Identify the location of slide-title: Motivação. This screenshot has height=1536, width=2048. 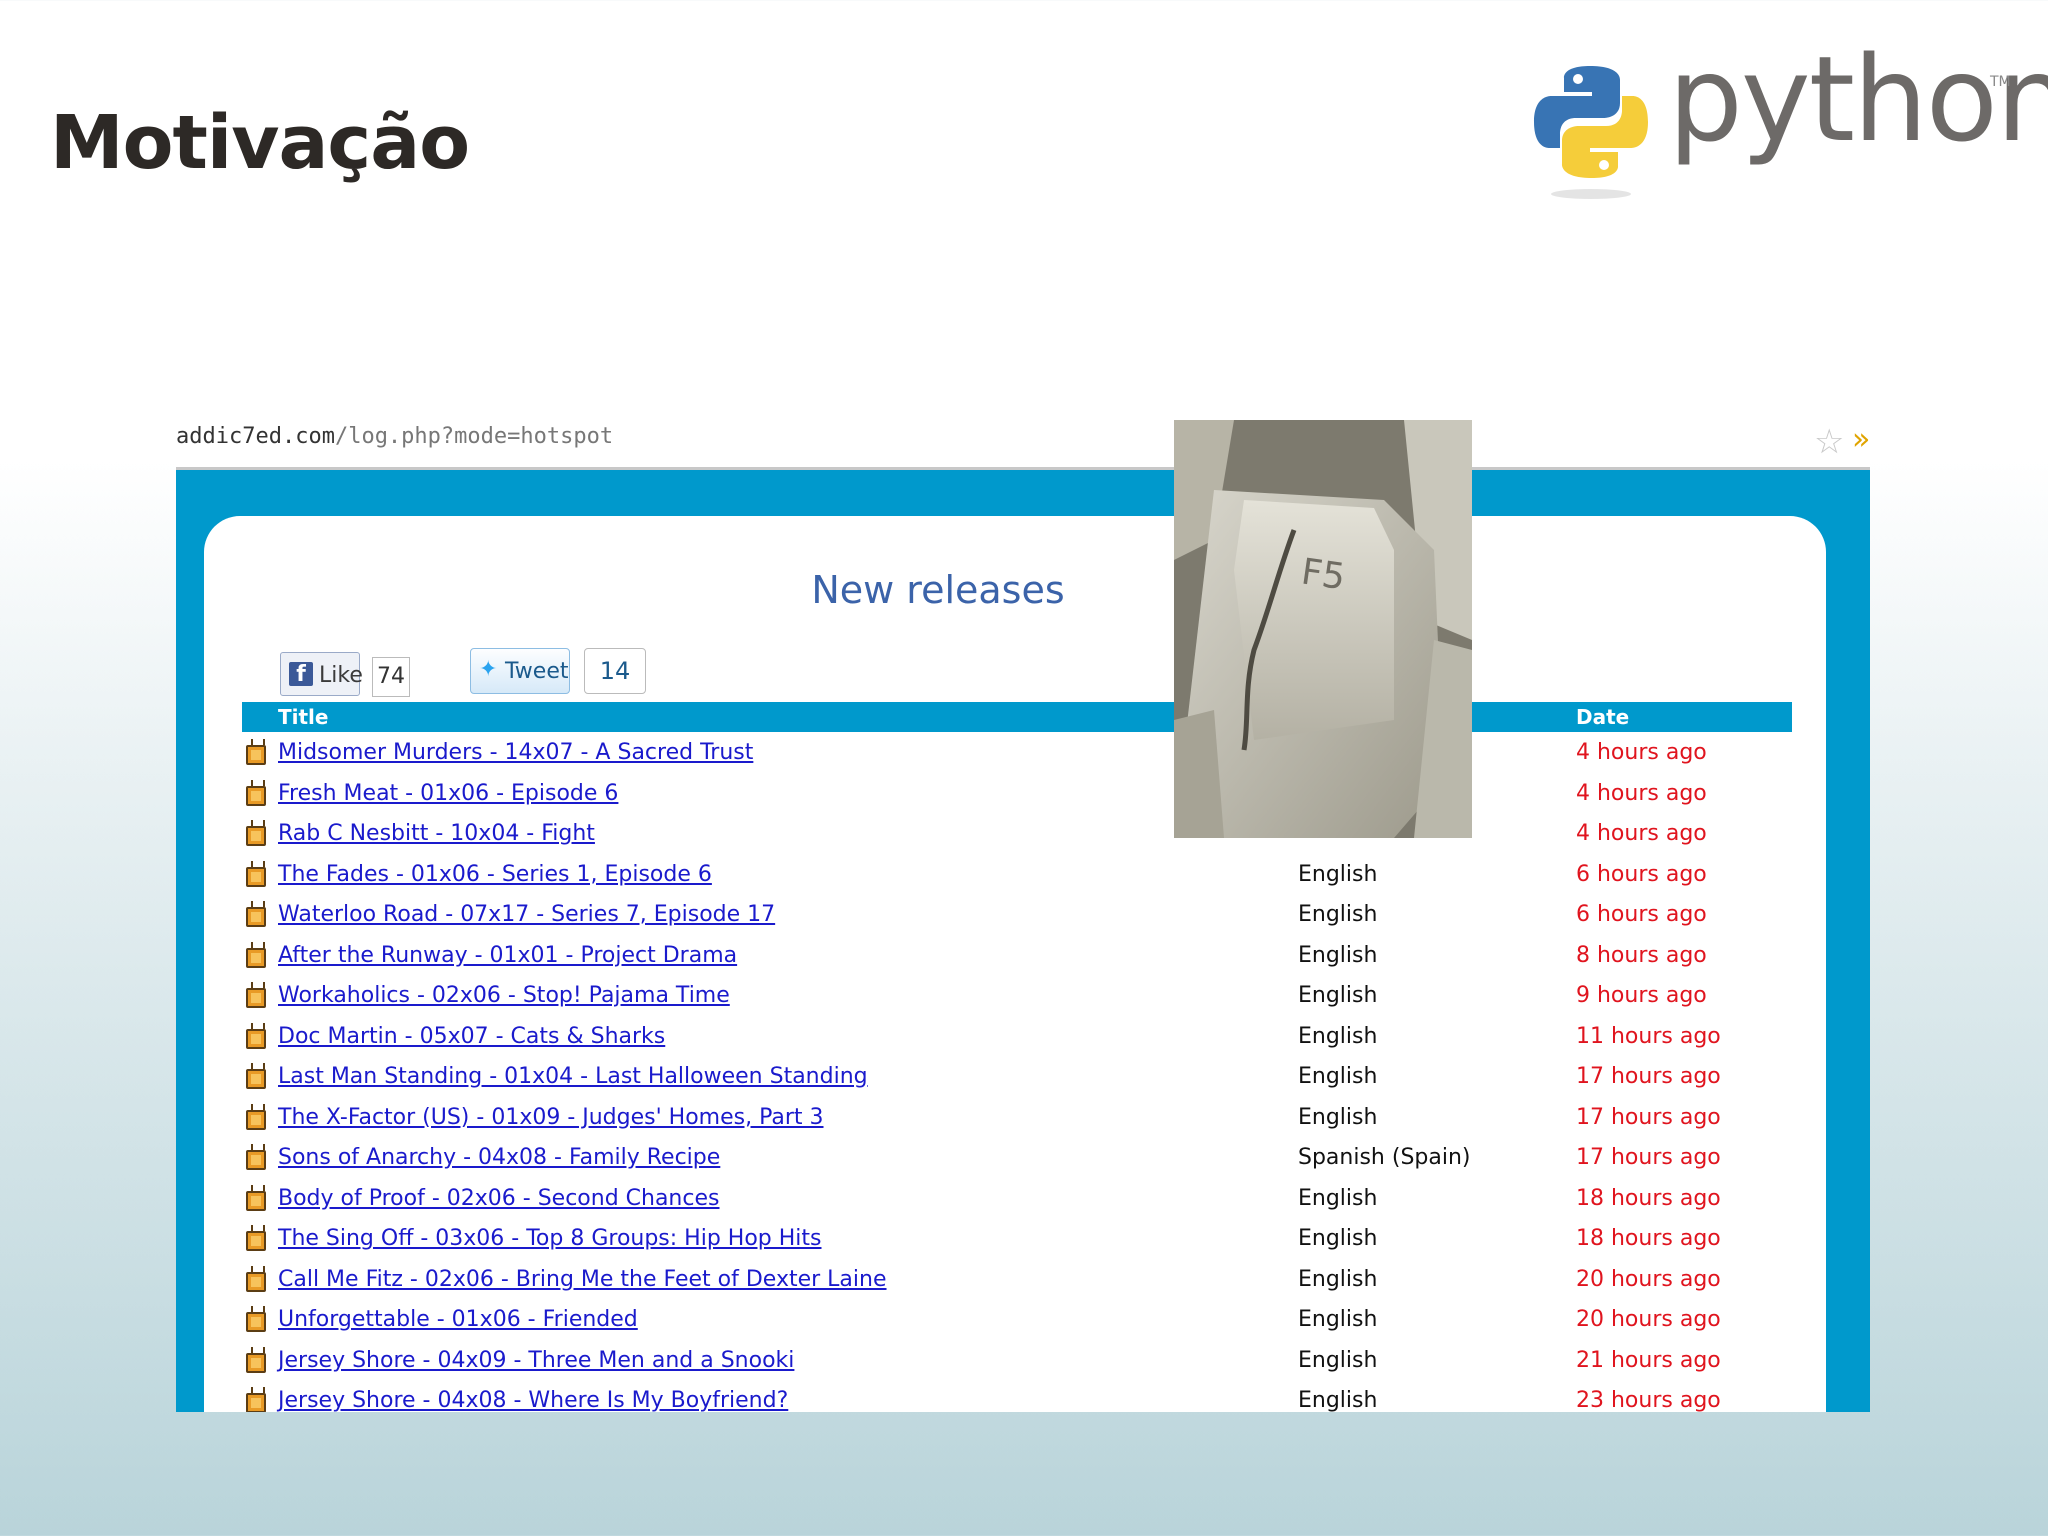
(260, 143).